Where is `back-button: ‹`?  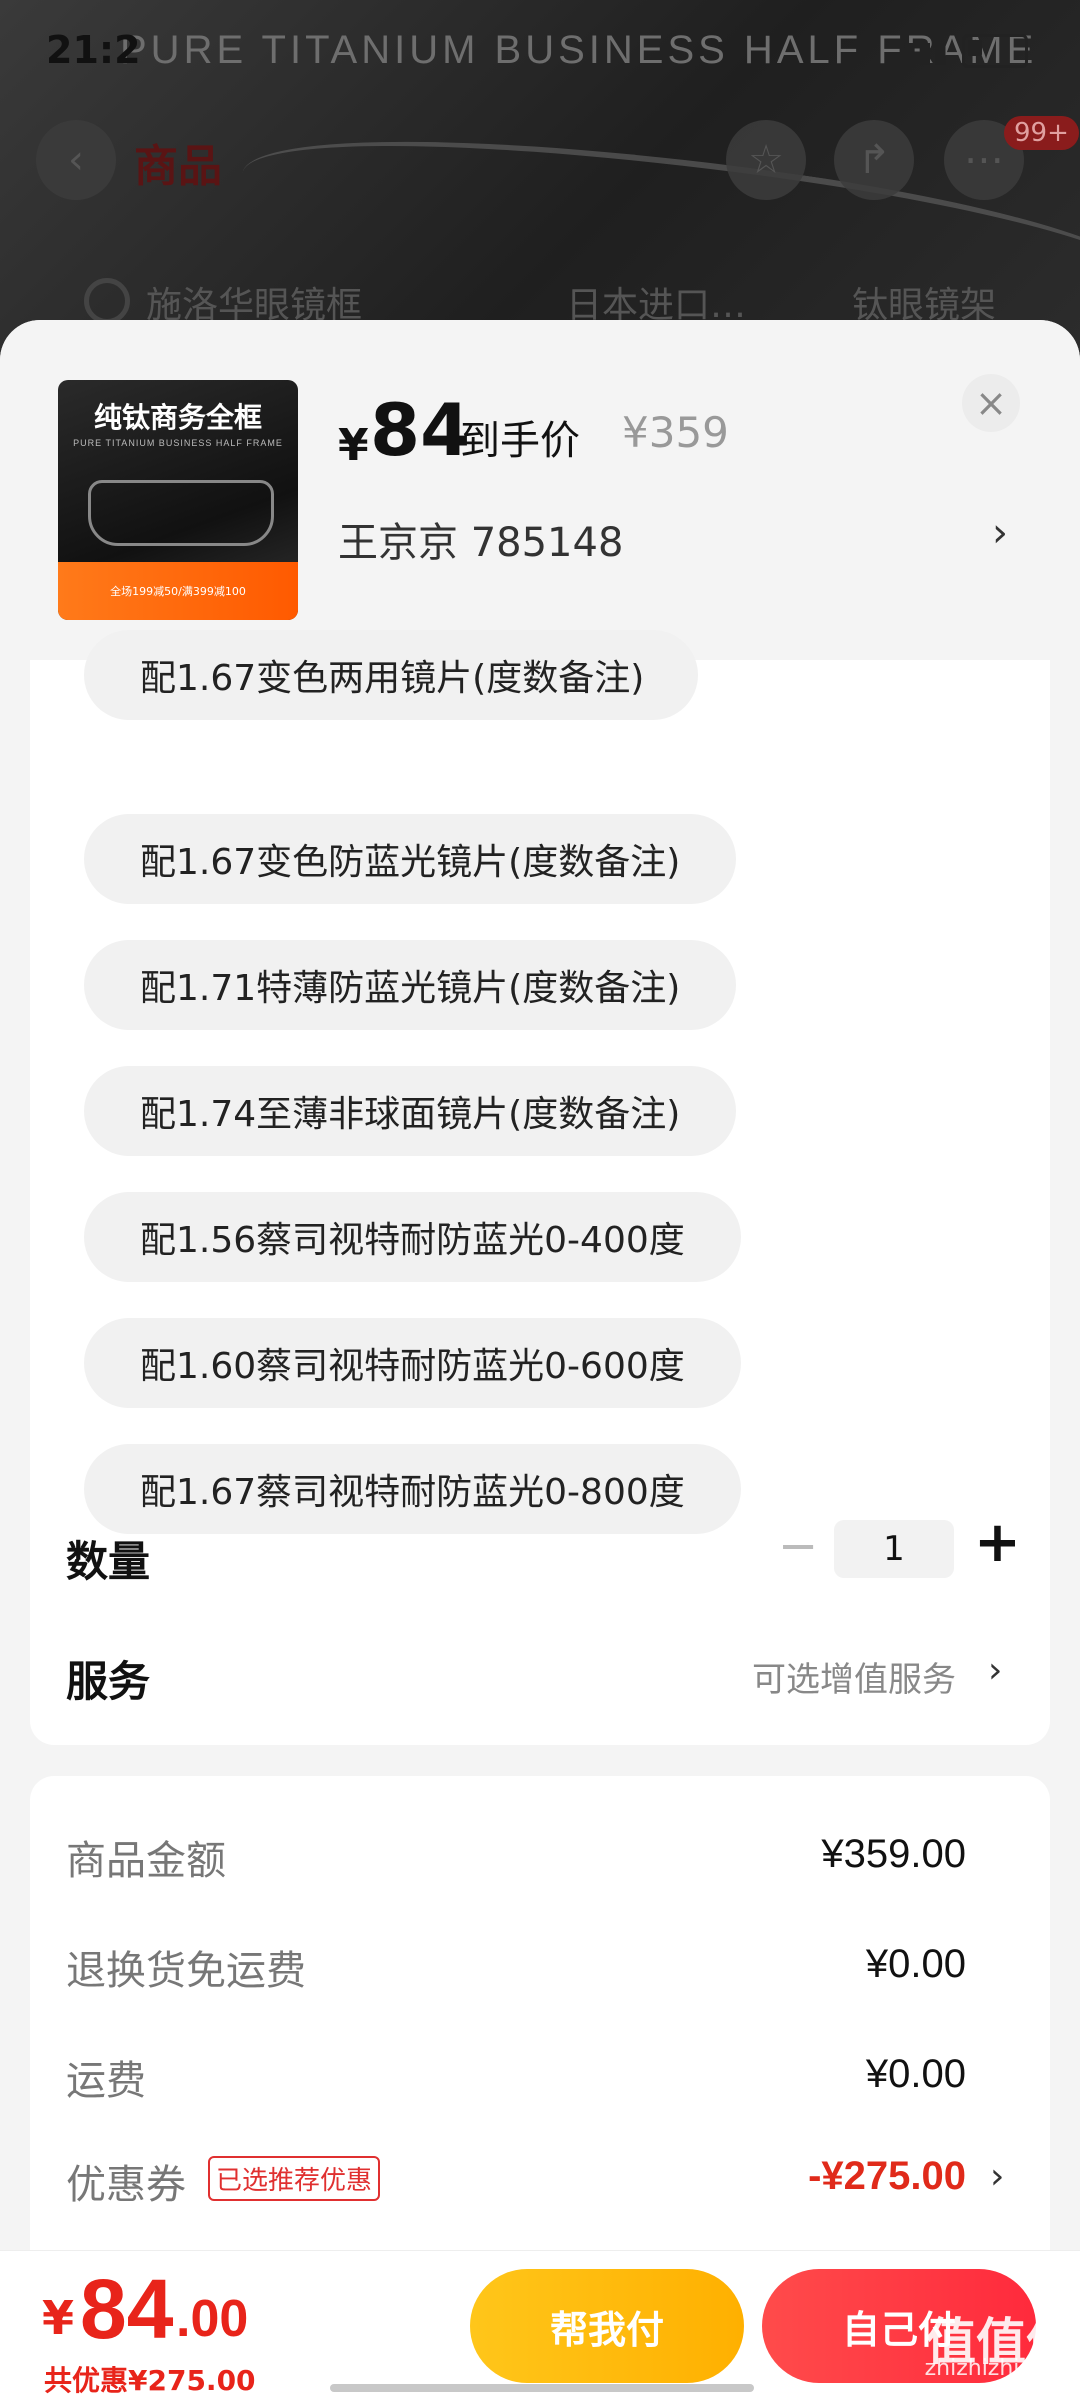 back-button: ‹ is located at coordinates (76, 160).